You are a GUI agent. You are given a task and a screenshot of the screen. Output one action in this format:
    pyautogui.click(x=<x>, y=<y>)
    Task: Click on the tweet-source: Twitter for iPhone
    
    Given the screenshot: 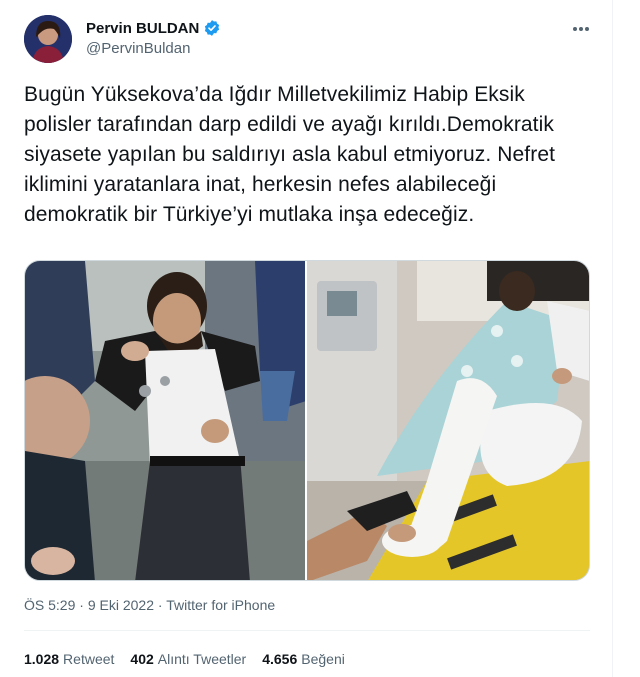 What is the action you would take?
    pyautogui.click(x=220, y=605)
    